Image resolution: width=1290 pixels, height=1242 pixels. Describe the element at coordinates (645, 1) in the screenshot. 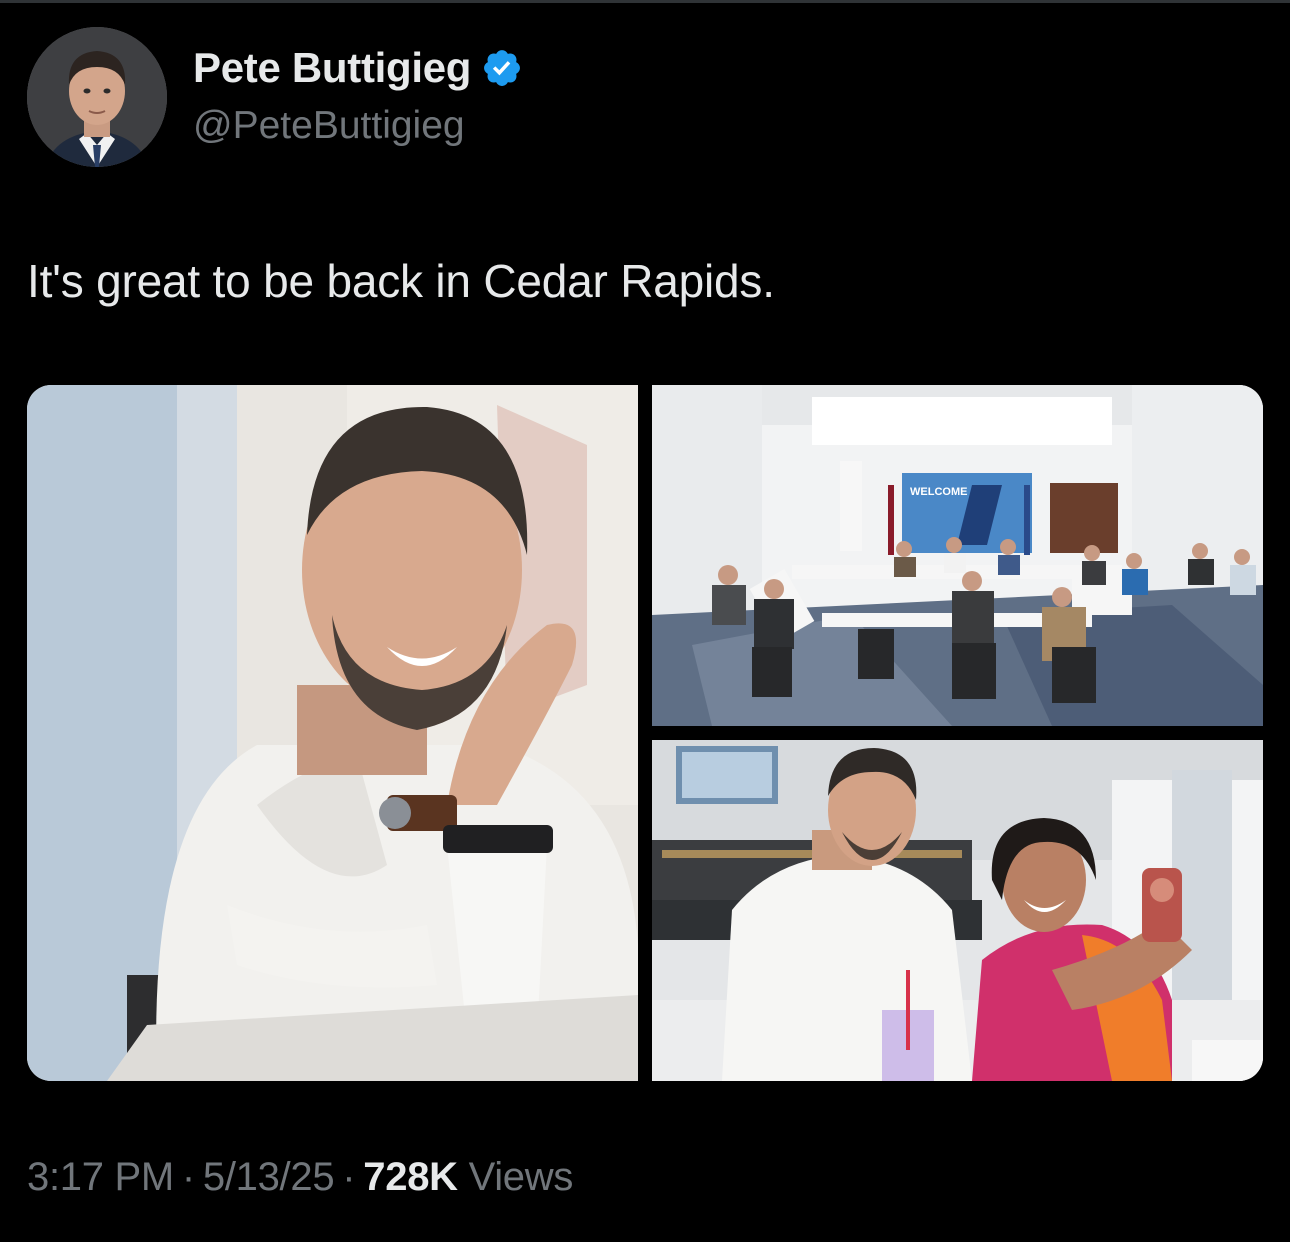

I see `top-divider` at that location.